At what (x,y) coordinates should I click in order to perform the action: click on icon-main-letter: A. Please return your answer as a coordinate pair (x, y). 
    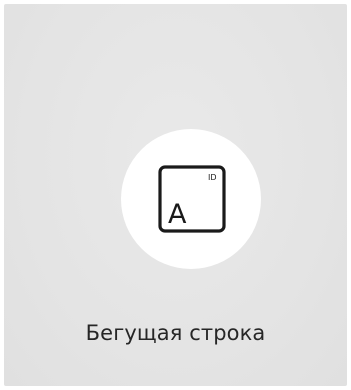
    Looking at the image, I should click on (177, 214).